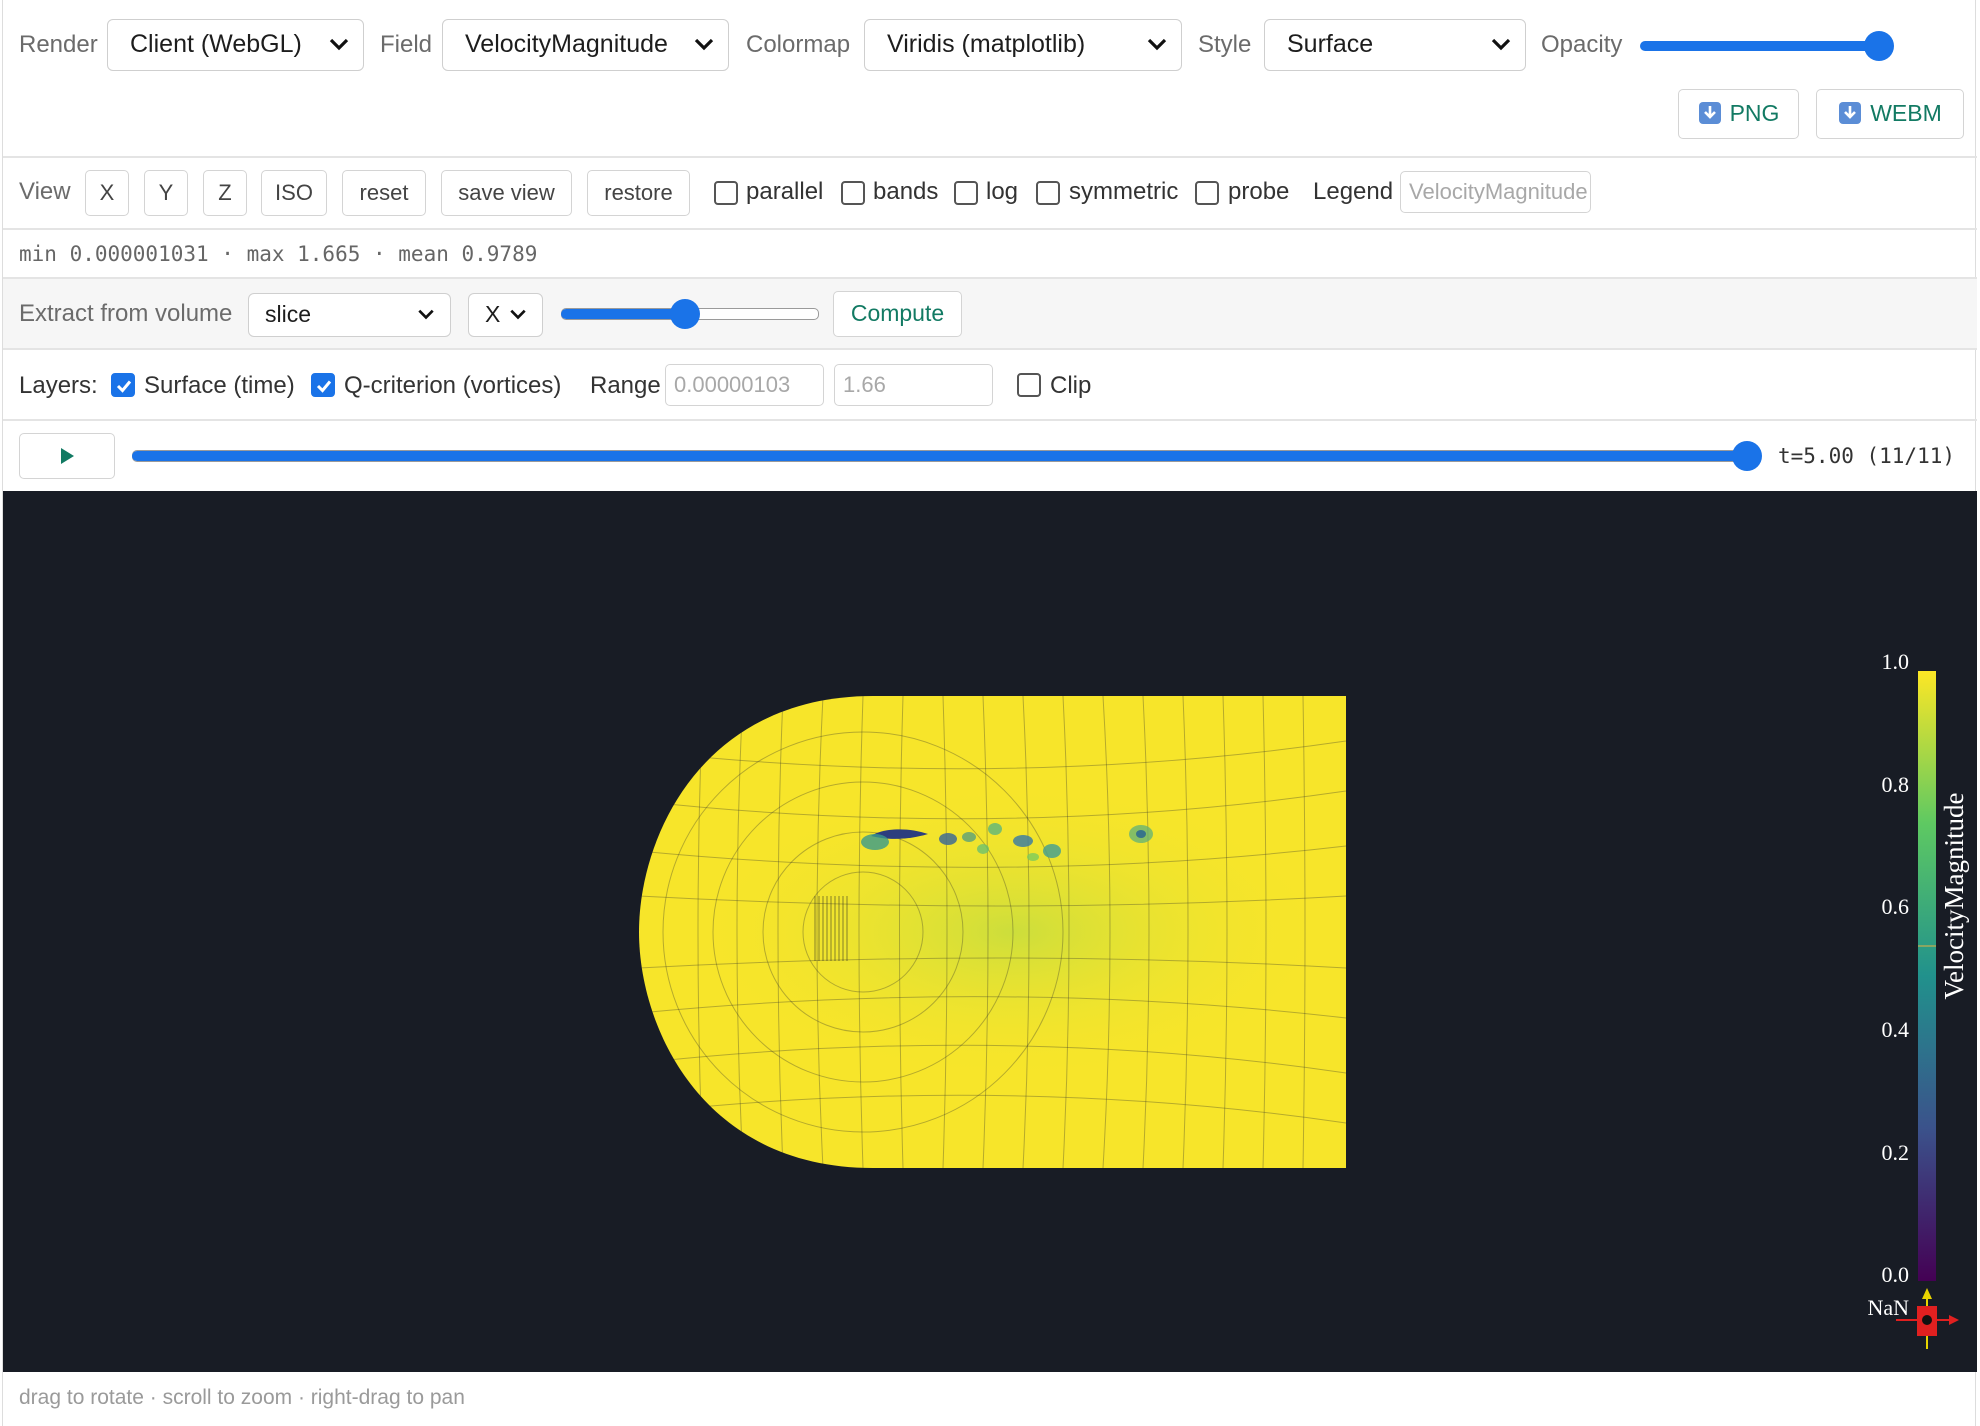 The image size is (1980, 1426). Describe the element at coordinates (1888, 1307) in the screenshot. I see `scalar-bar-nan-label: NaN` at that location.